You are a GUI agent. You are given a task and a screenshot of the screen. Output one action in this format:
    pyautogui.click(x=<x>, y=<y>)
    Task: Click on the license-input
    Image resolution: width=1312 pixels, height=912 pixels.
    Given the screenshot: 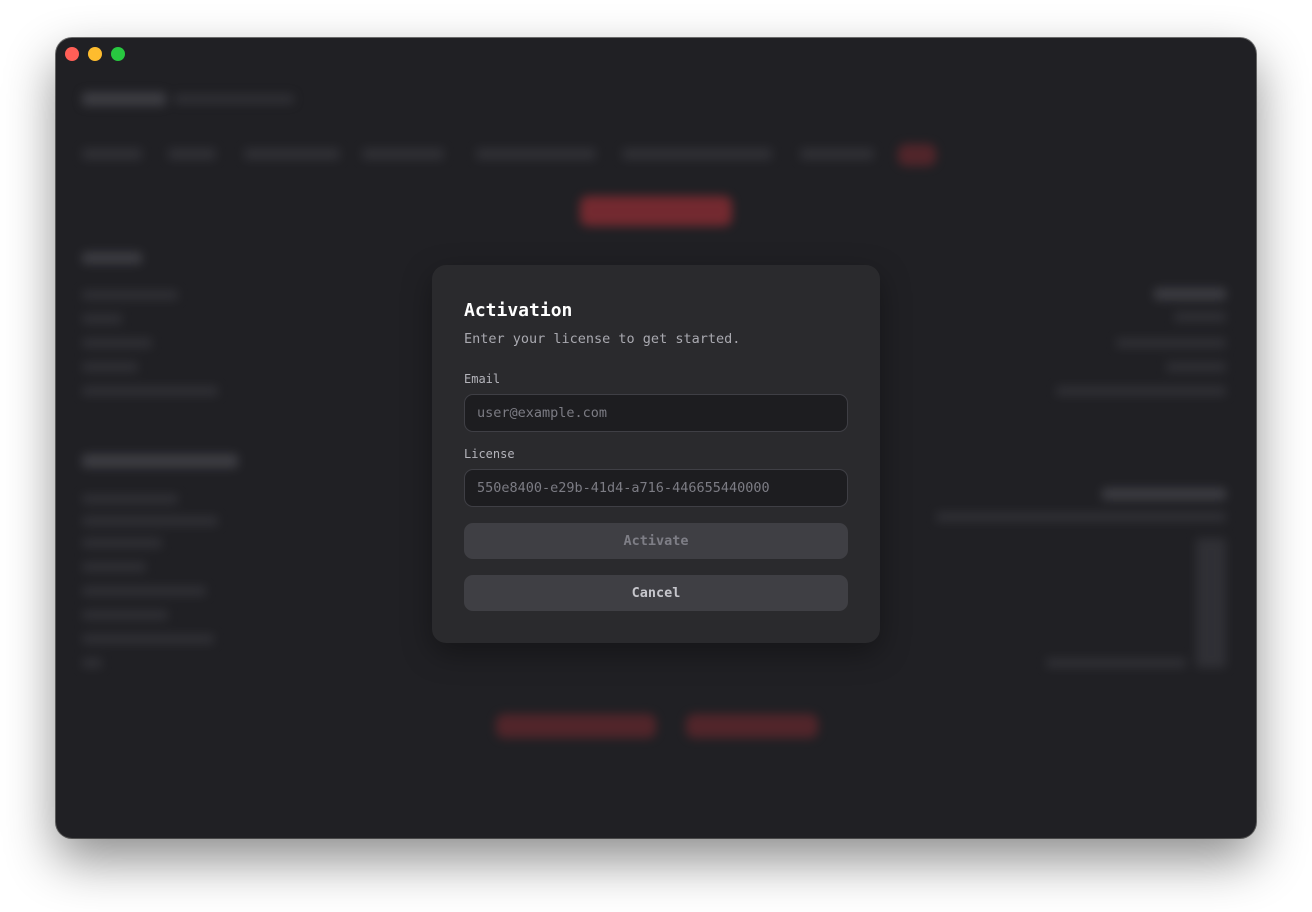 What is the action you would take?
    pyautogui.click(x=656, y=488)
    